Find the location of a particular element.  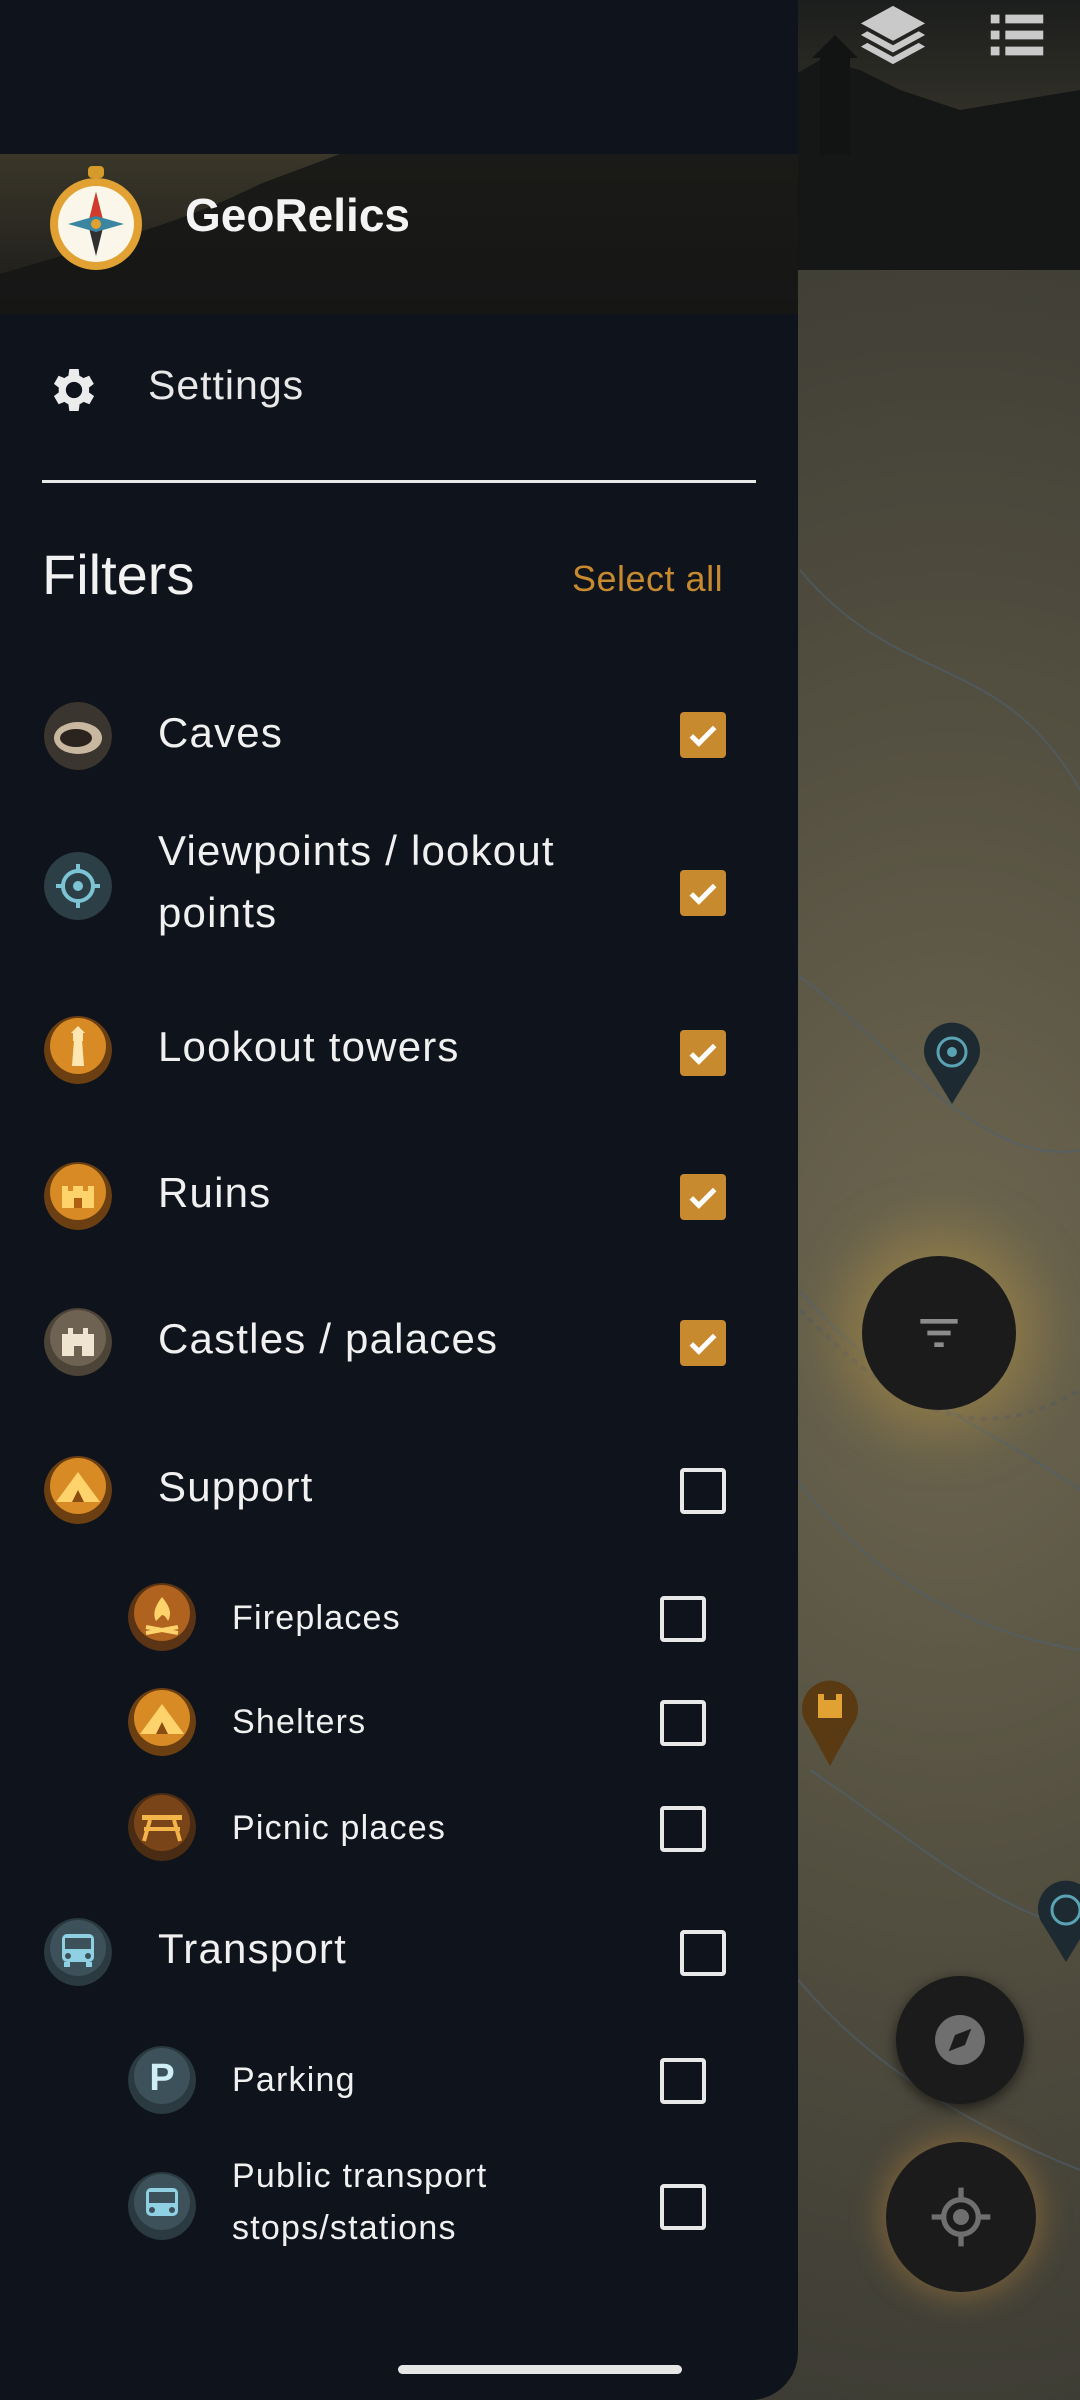

filter-label: Lookout towers is located at coordinates (309, 1046).